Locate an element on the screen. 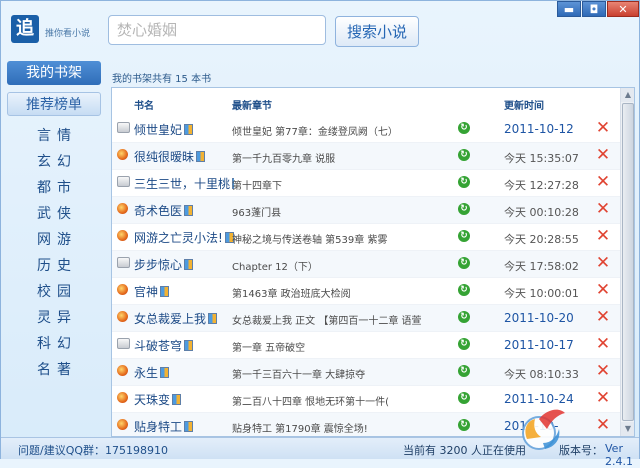  version-number: Ver 2.4.1 is located at coordinates (619, 455).